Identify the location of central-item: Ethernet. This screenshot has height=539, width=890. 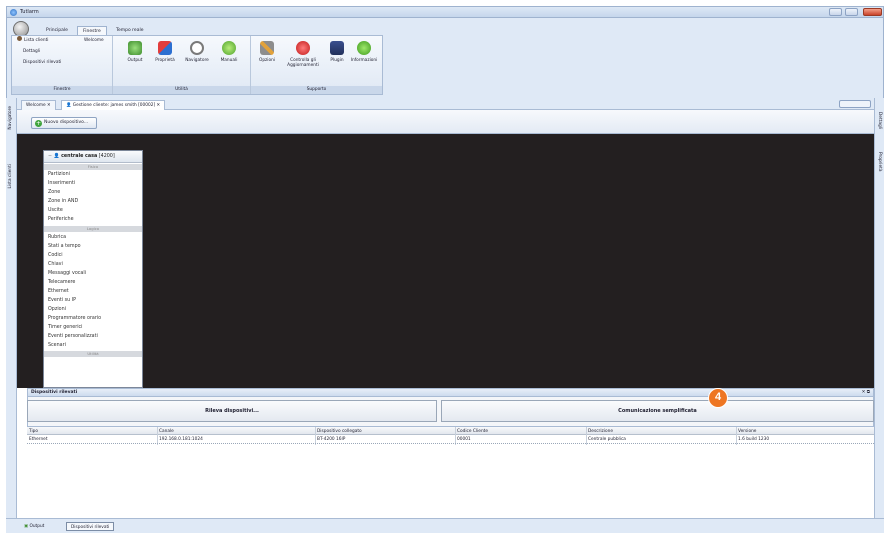
(58, 291).